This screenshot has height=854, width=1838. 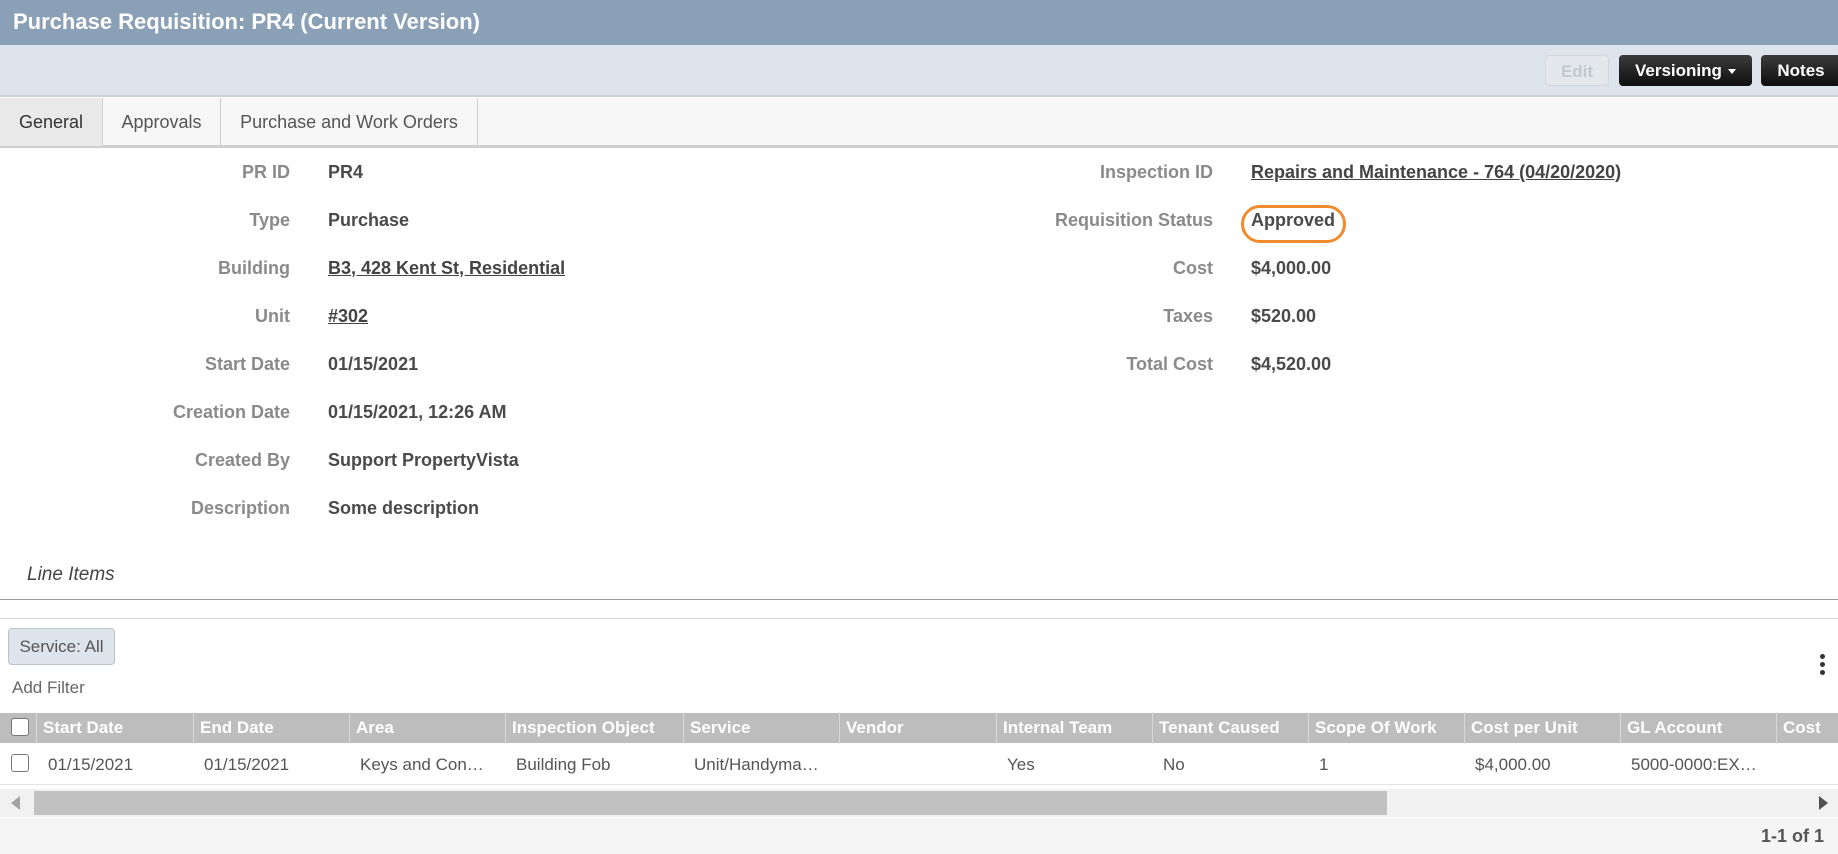 What do you see at coordinates (919, 836) in the screenshot?
I see `grid-footer: 1-1 of 1` at bounding box center [919, 836].